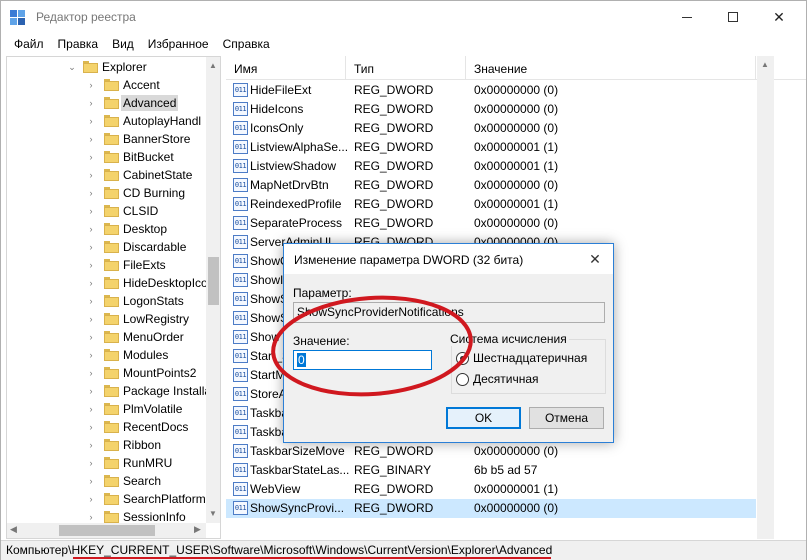  What do you see at coordinates (491, 109) in the screenshot?
I see `value-row: 011 HideIcons REG_DWORD 0x00000000 (0)` at bounding box center [491, 109].